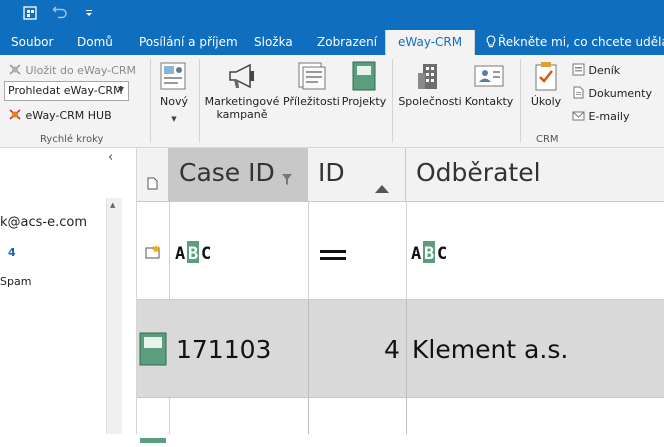 The width and height of the screenshot is (664, 447). I want to click on marketing-campaigns-label: Marketingové kampaně, so click(242, 108).